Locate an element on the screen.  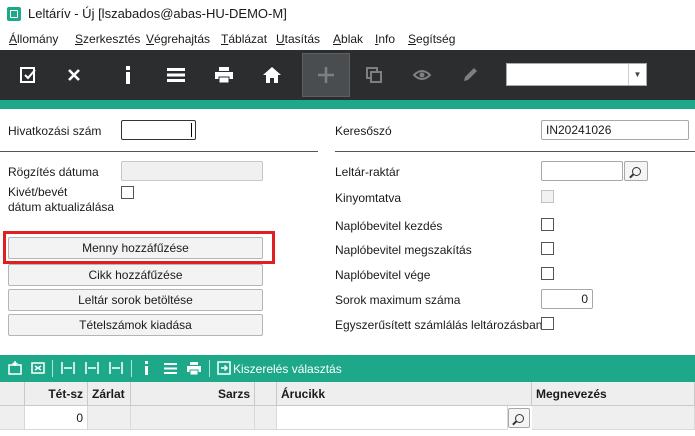
menu-tablazat: Táblázat is located at coordinates (244, 39).